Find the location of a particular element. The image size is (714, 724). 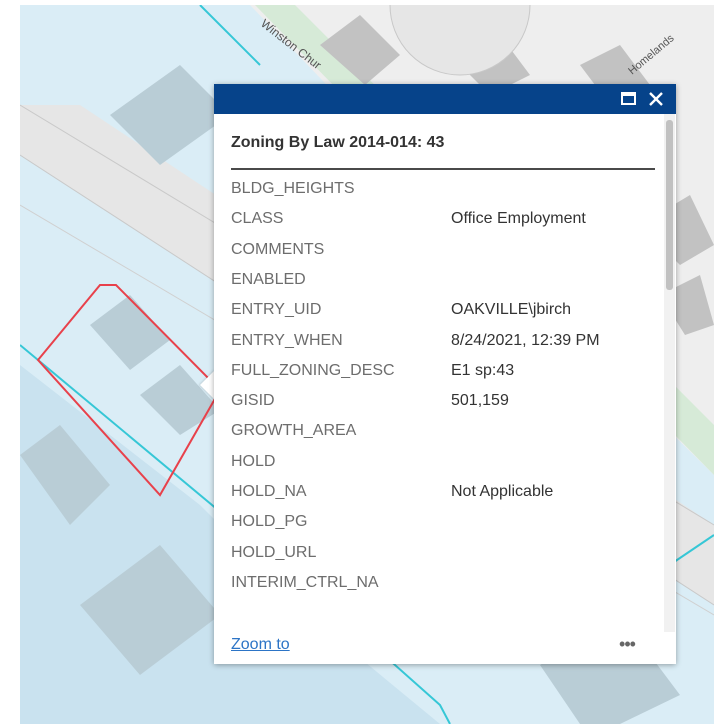

attribute-value: OAKVILLE\jbirch is located at coordinates (511, 310).